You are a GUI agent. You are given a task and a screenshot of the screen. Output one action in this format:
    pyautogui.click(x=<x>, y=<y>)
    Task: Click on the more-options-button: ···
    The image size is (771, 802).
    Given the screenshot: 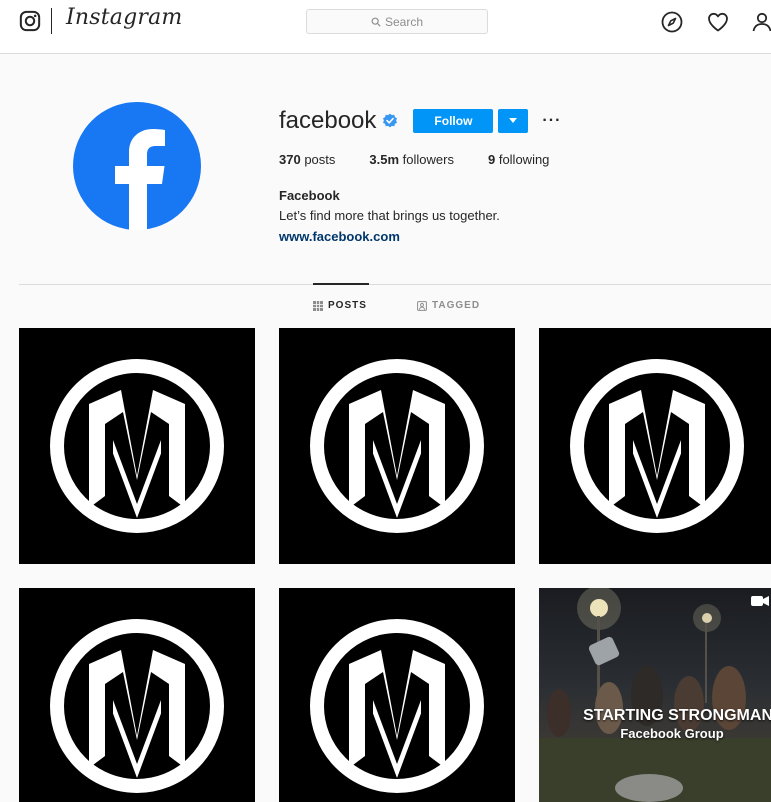 What is the action you would take?
    pyautogui.click(x=551, y=121)
    